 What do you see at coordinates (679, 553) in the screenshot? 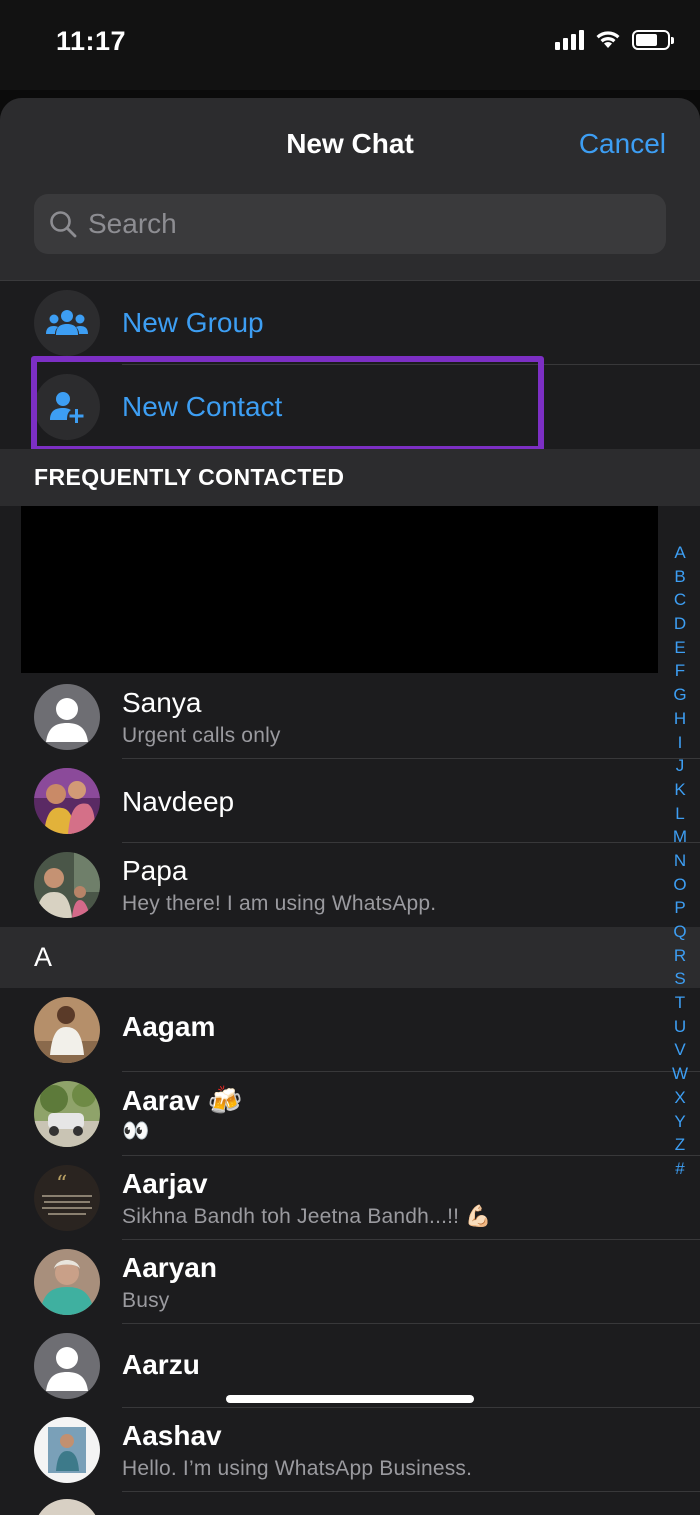
I see `index-letter: A` at bounding box center [679, 553].